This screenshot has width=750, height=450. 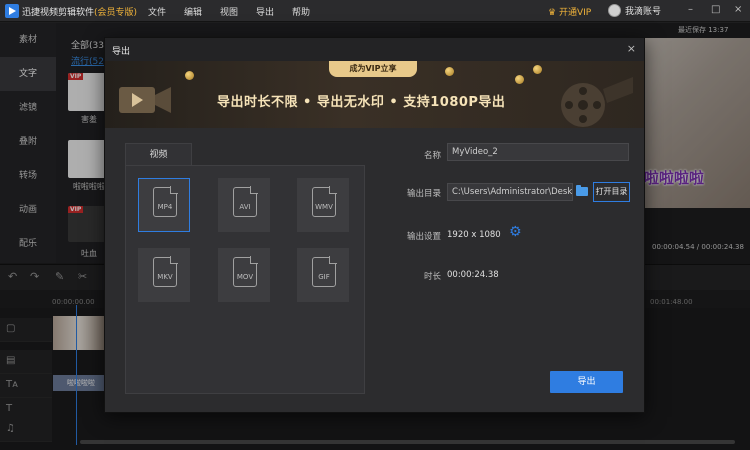 I want to click on gear-icon: ⚙, so click(x=515, y=232).